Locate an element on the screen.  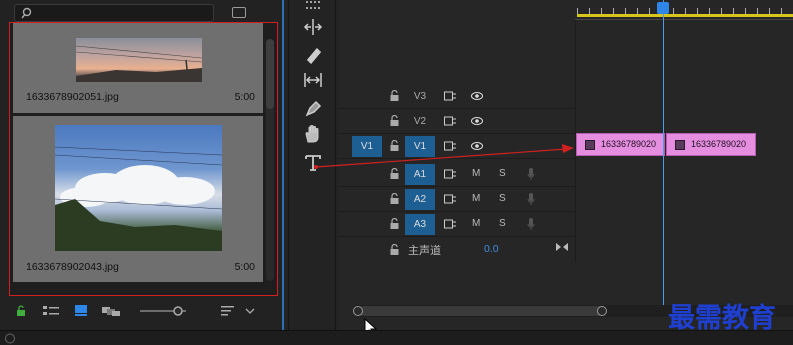
status-icon is located at coordinates (10, 338).